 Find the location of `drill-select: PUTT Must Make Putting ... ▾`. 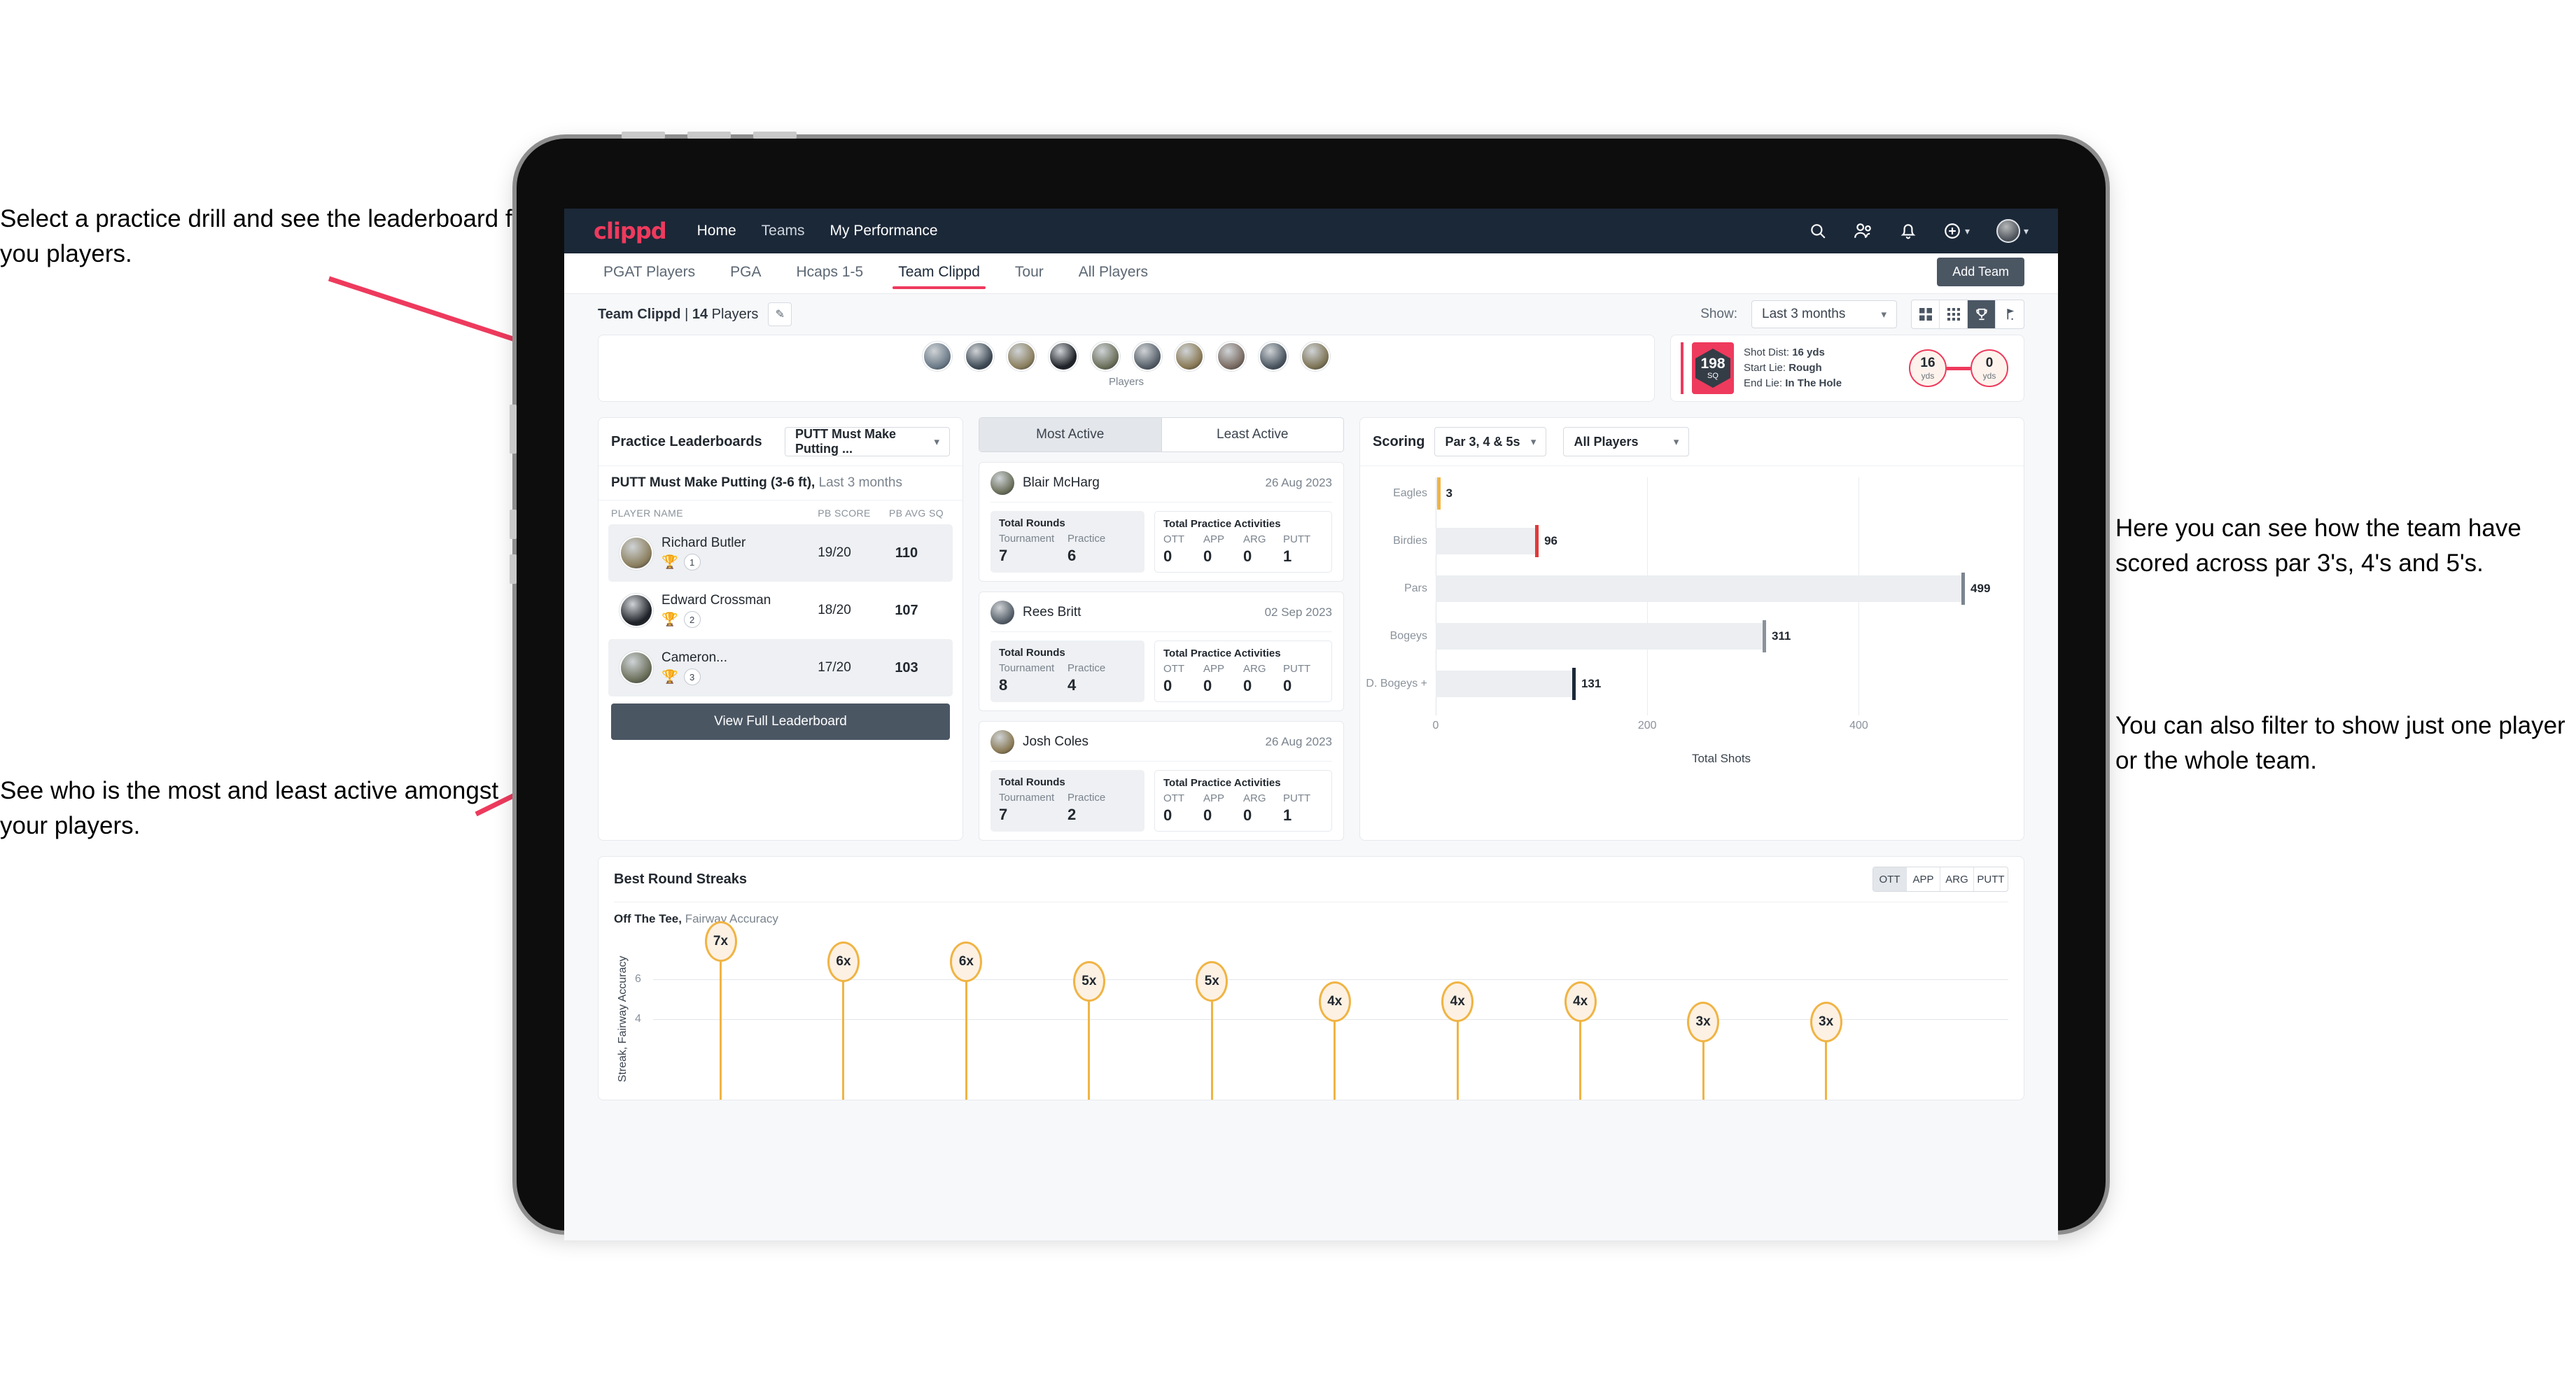

drill-select: PUTT Must Make Putting ... ▾ is located at coordinates (867, 441).